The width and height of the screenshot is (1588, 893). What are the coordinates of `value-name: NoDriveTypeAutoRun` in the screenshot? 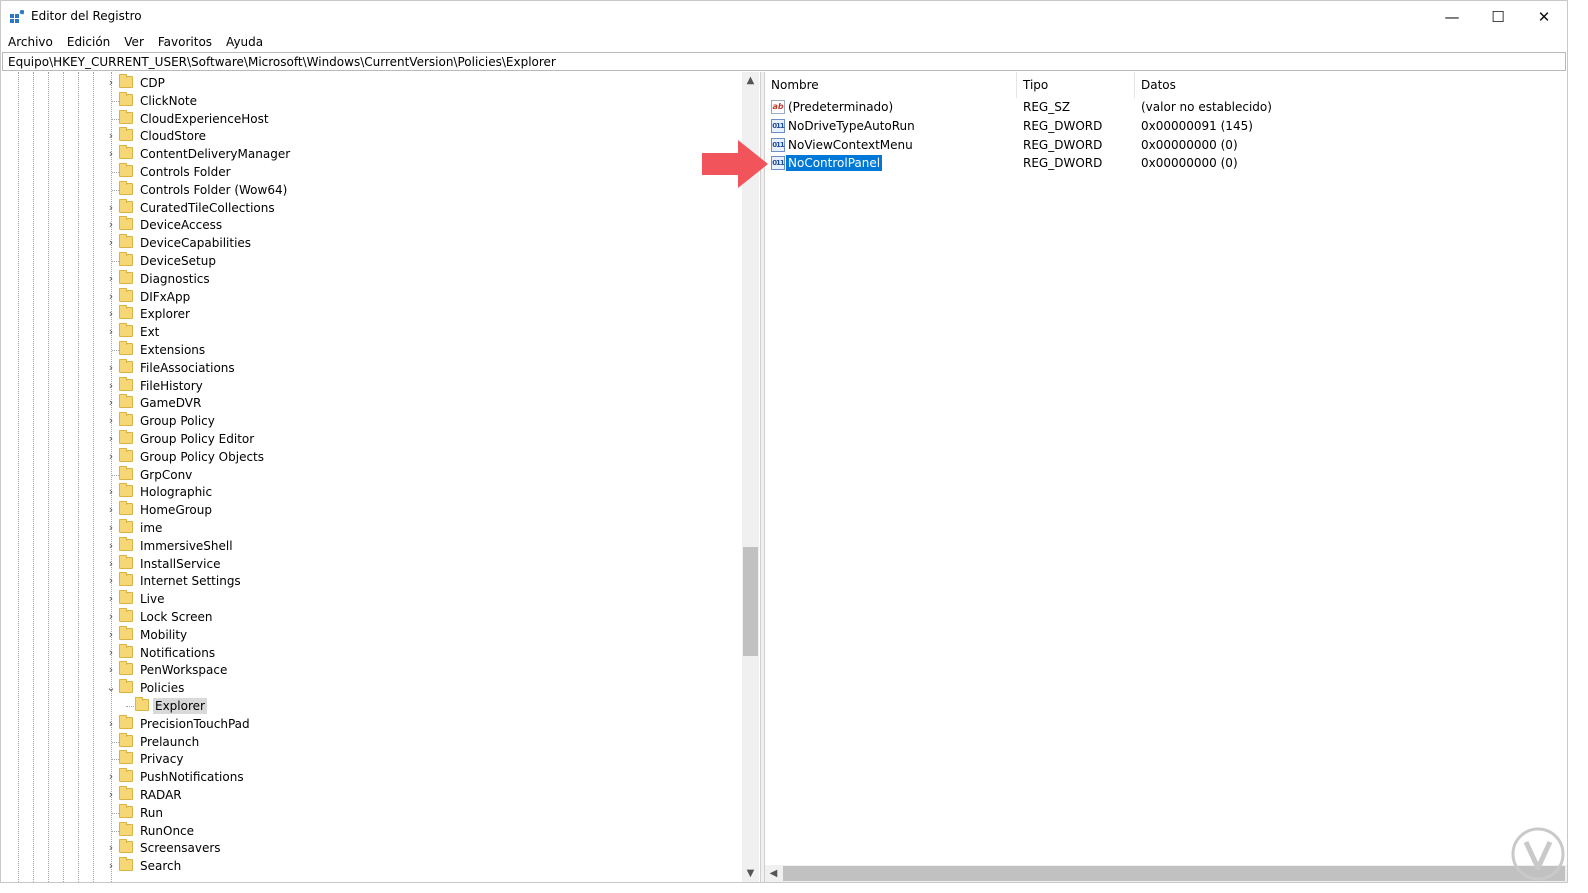 It's located at (851, 126).